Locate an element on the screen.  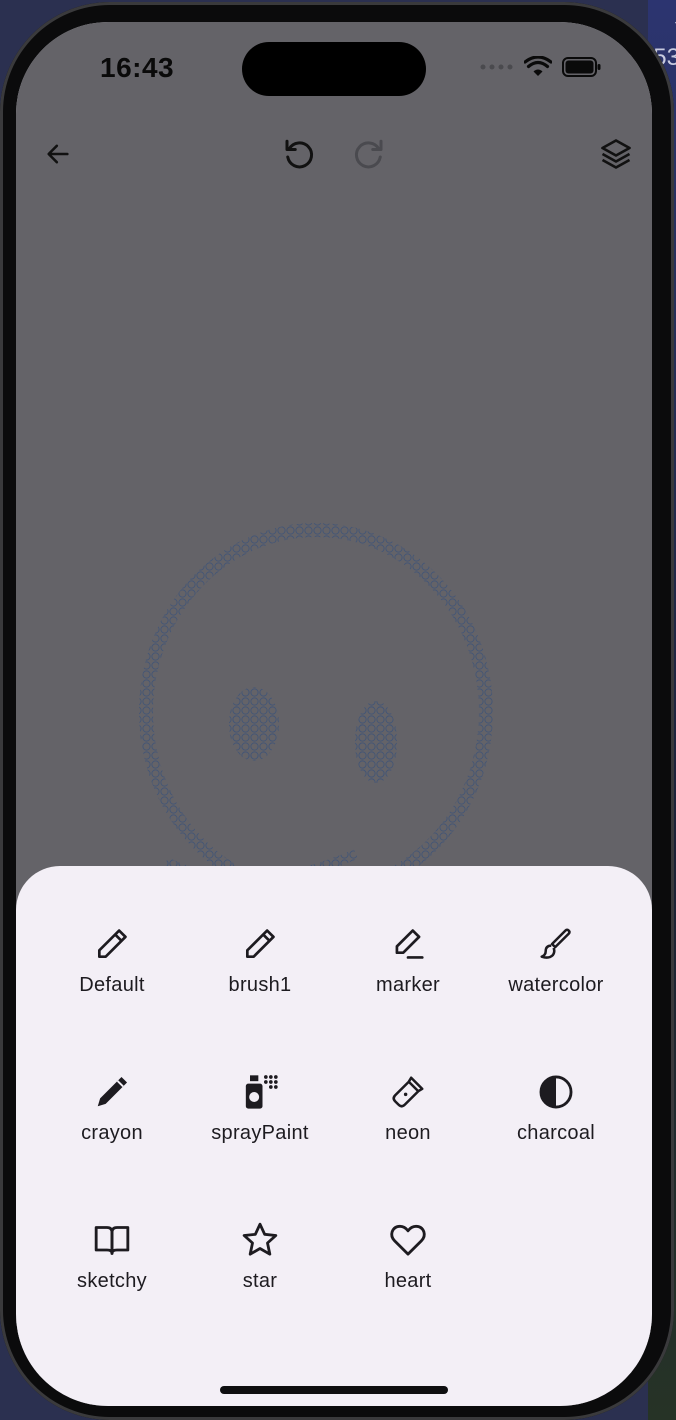
brush-option-spraypaint: sprayPaint is located at coordinates (260, 1110).